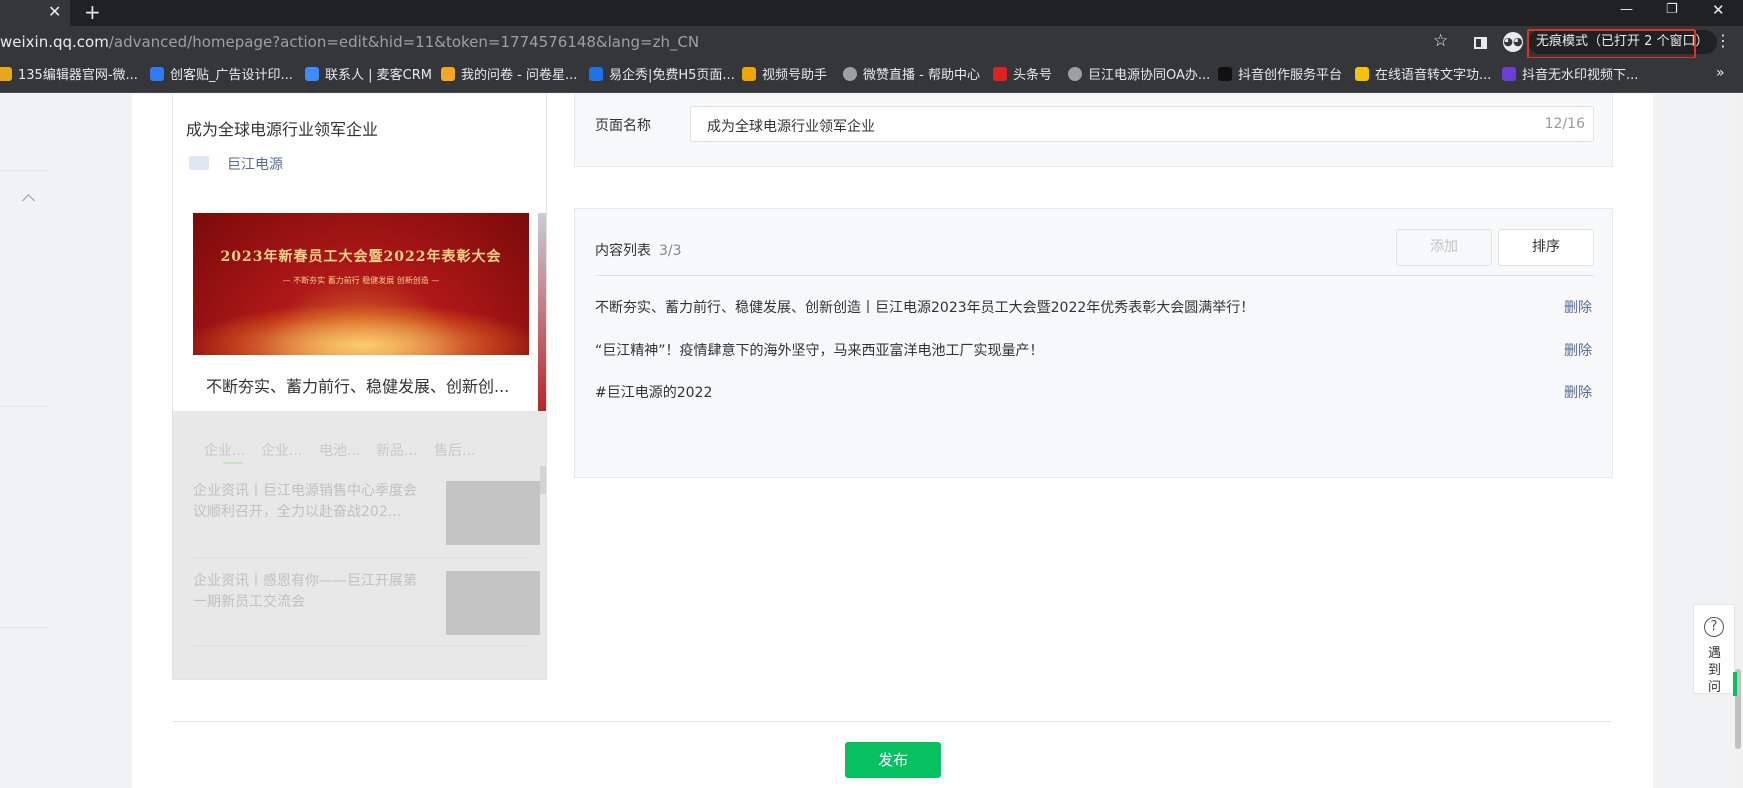  I want to click on next-banner-card, so click(542, 312).